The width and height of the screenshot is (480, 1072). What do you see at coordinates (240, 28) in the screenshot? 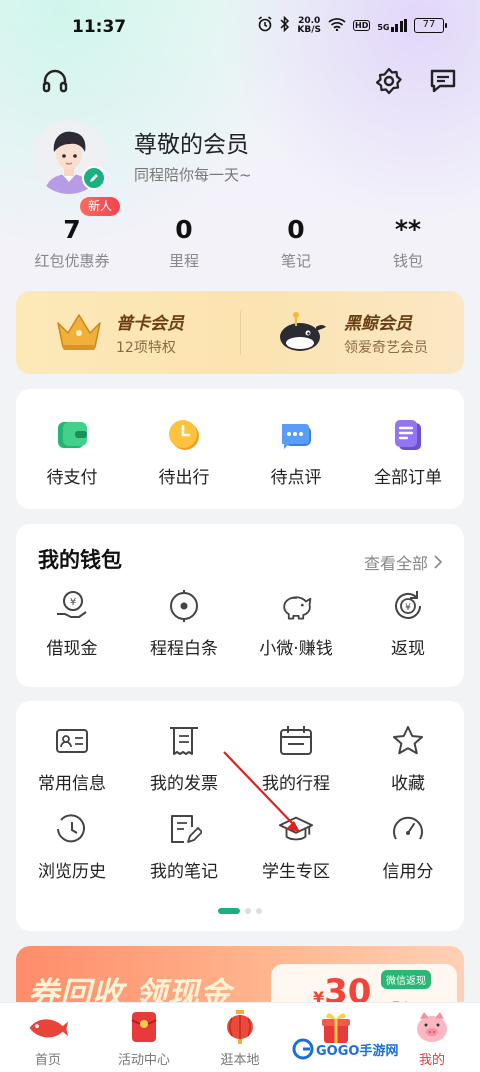
I see `status-bar: 11:37 20.0 KB/S HD 5G 77` at bounding box center [240, 28].